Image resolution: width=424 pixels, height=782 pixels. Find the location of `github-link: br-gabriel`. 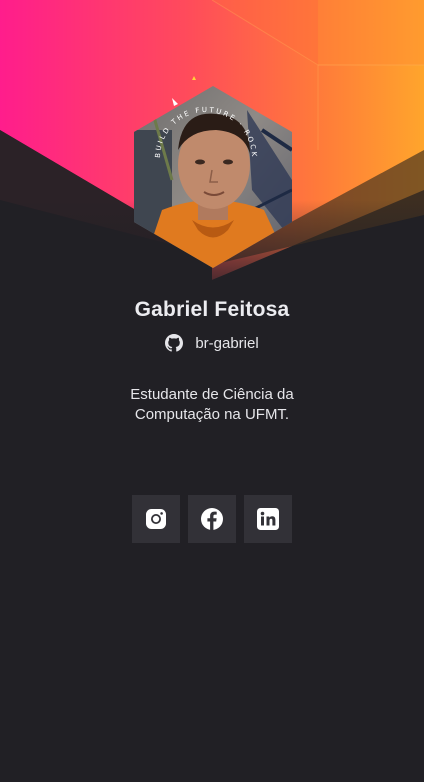

github-link: br-gabriel is located at coordinates (212, 343).